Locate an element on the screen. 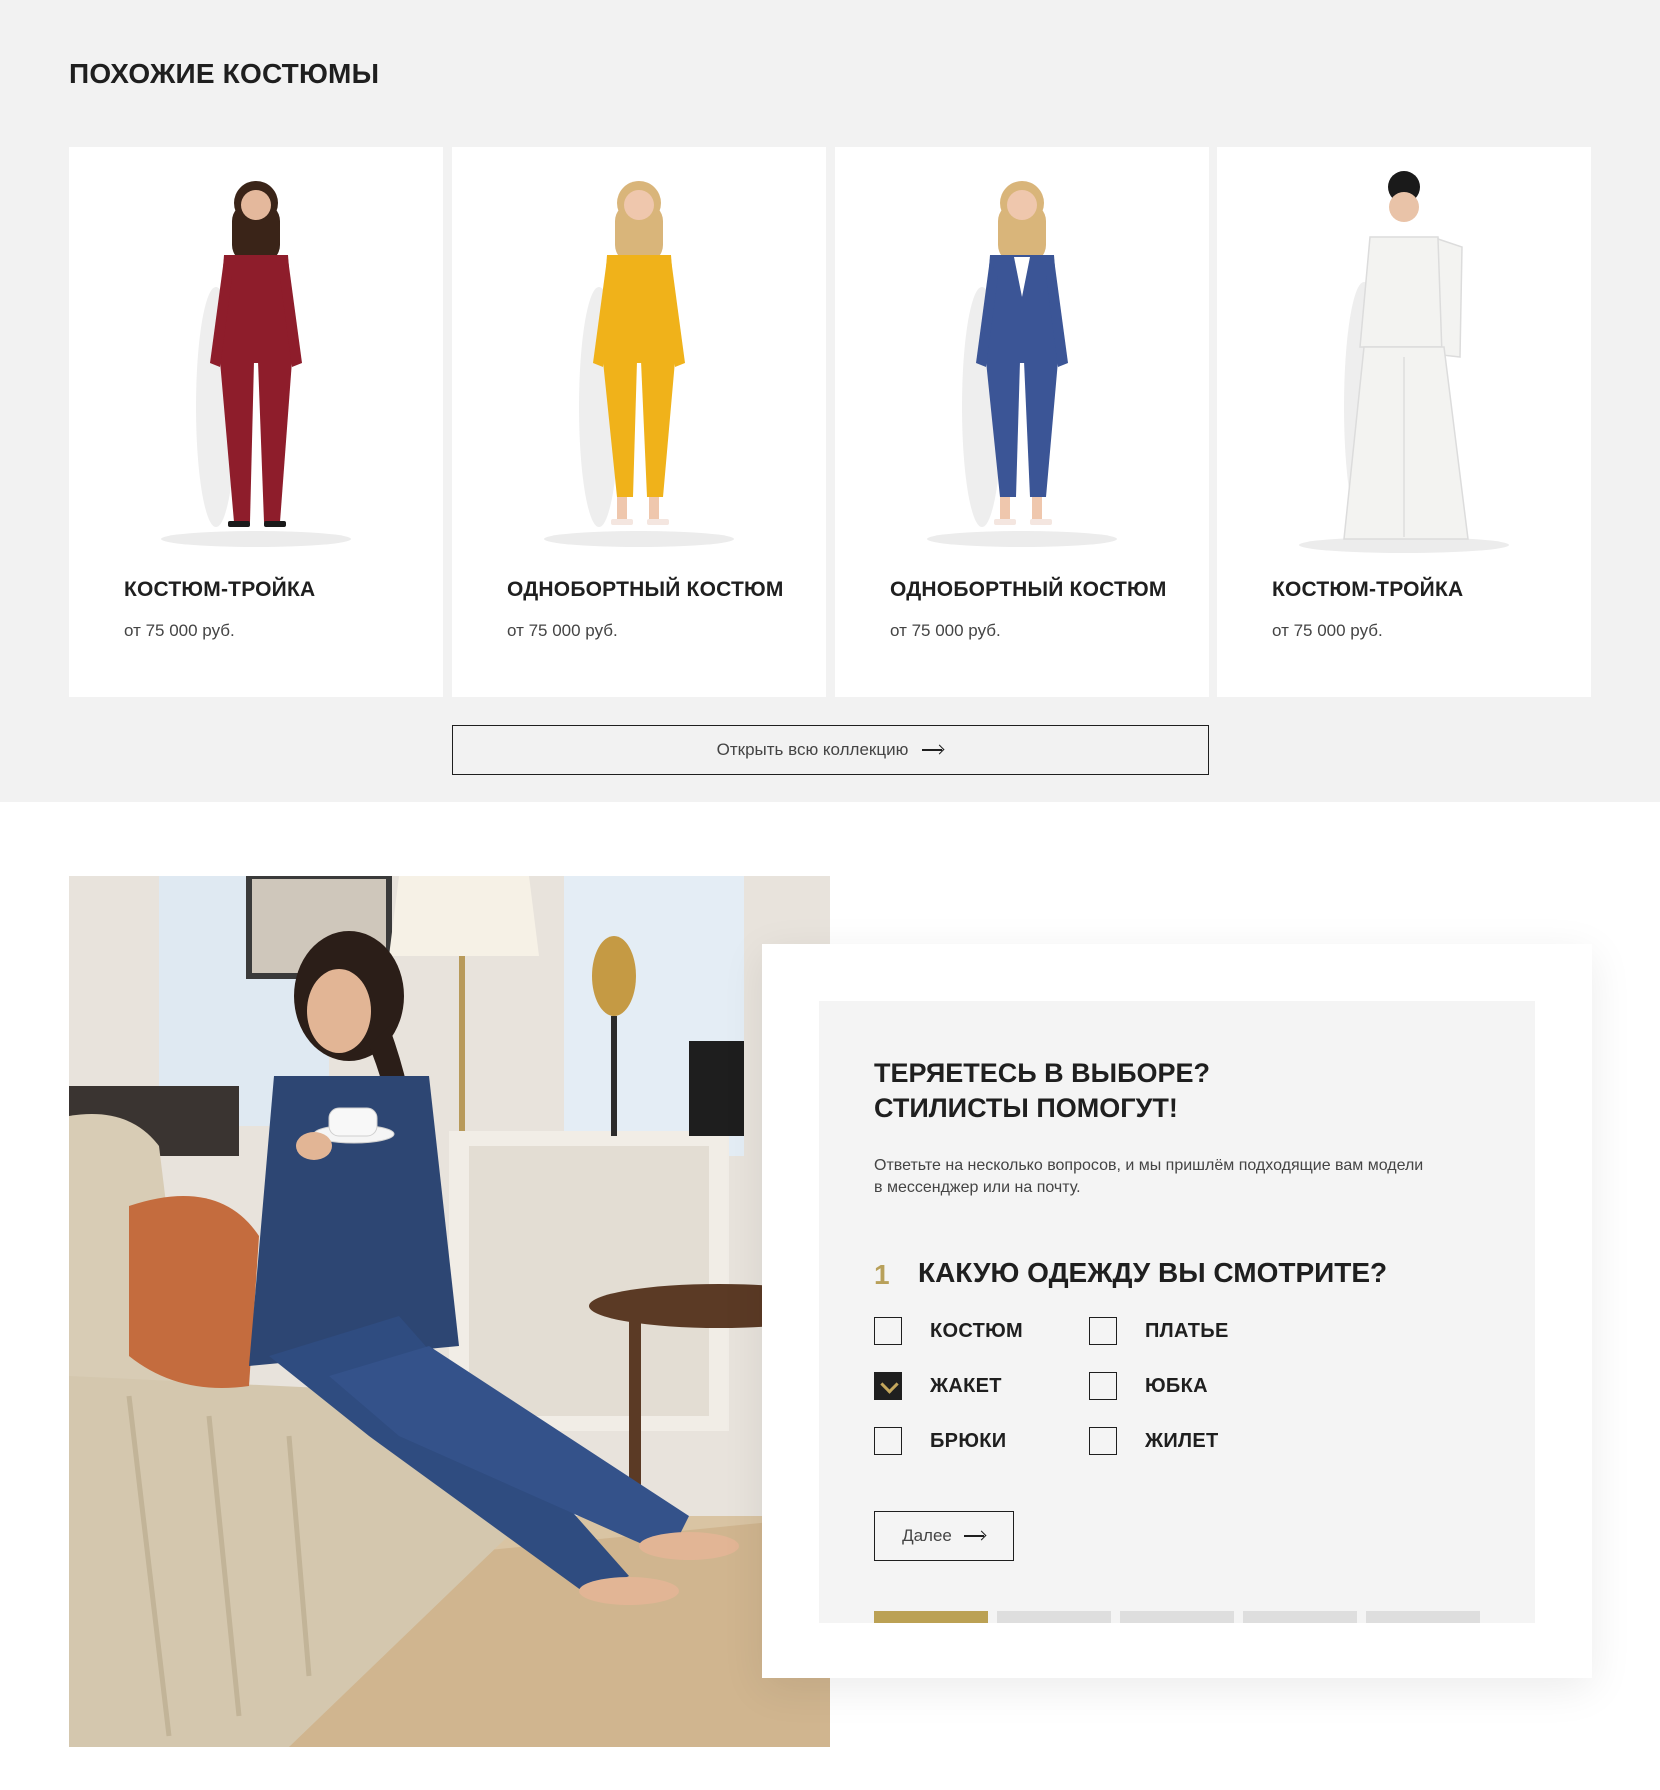 Image resolution: width=1660 pixels, height=1790 pixels. quiz-progress is located at coordinates (1179, 1617).